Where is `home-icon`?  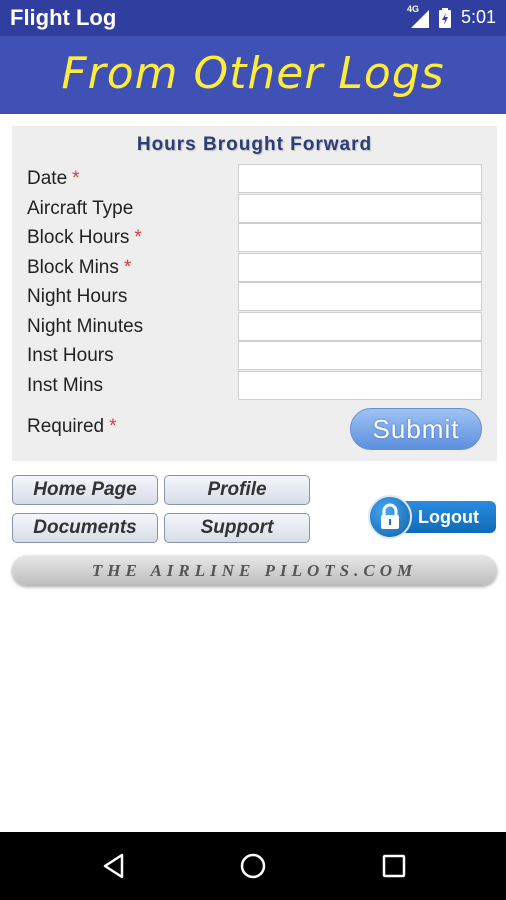 home-icon is located at coordinates (253, 866).